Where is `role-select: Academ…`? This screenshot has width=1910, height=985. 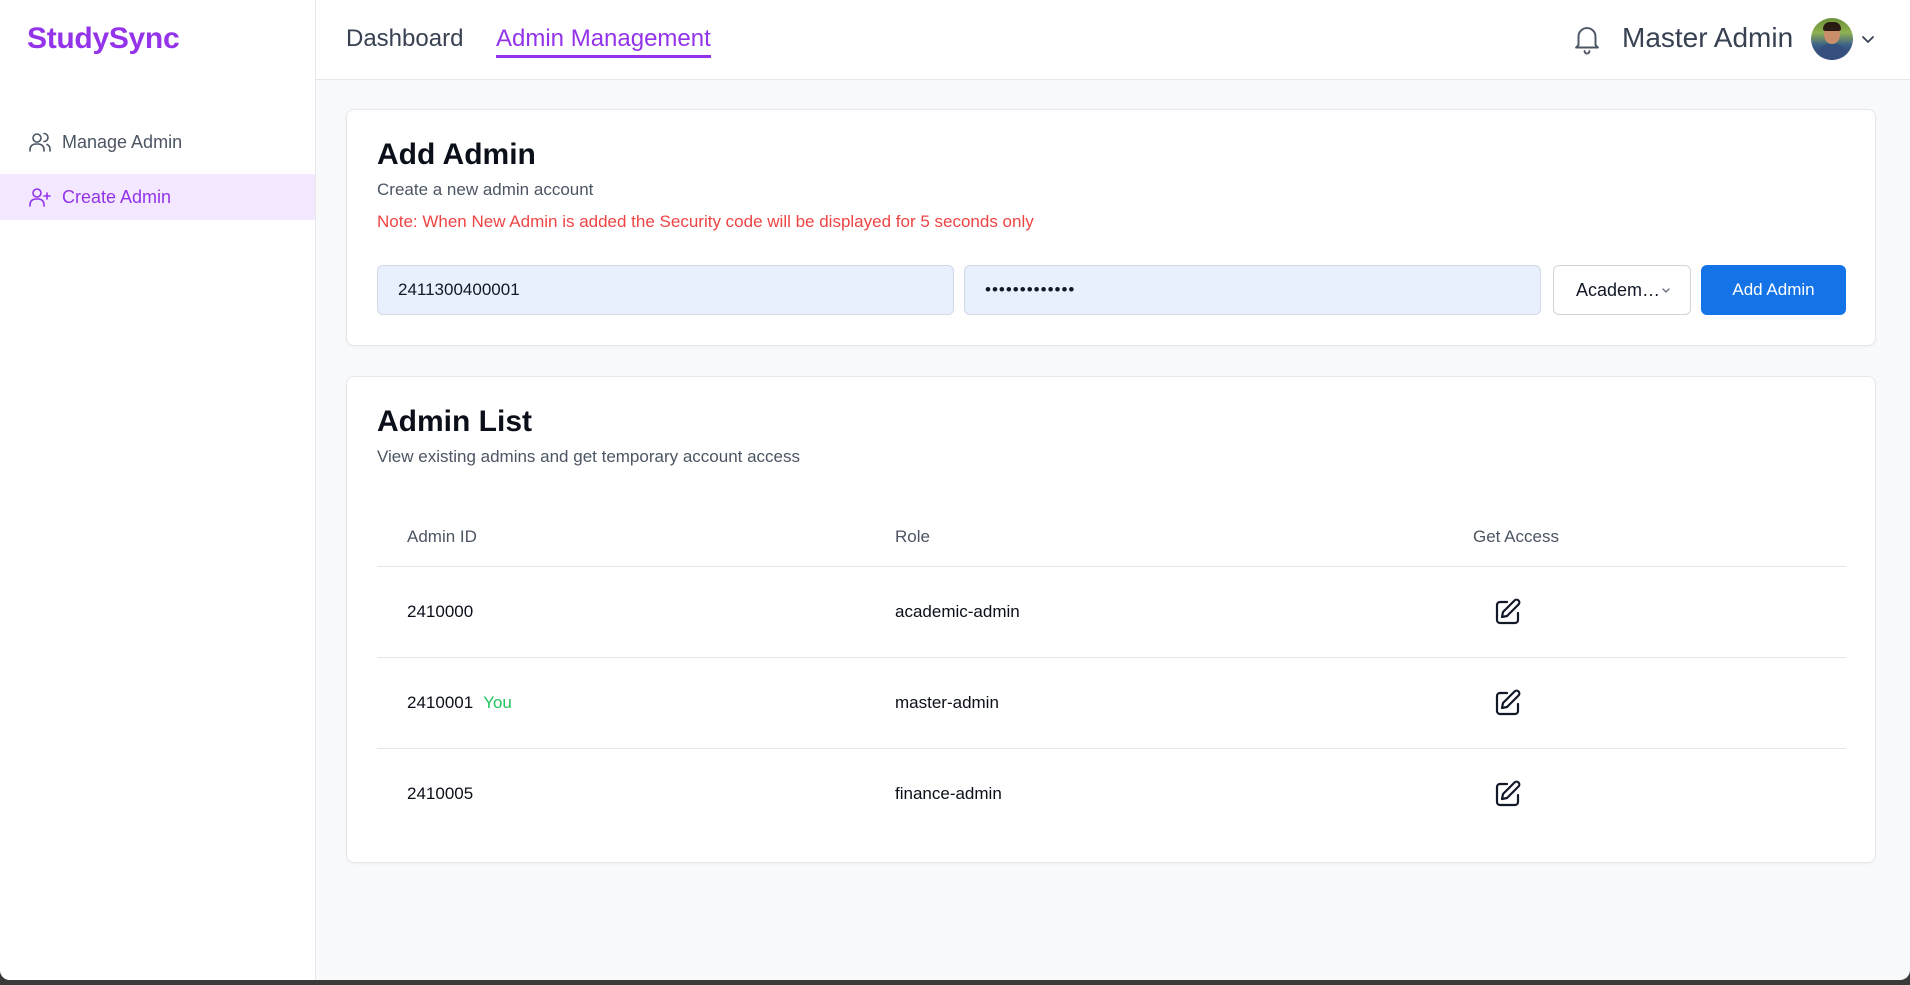 role-select: Academ… is located at coordinates (1622, 290).